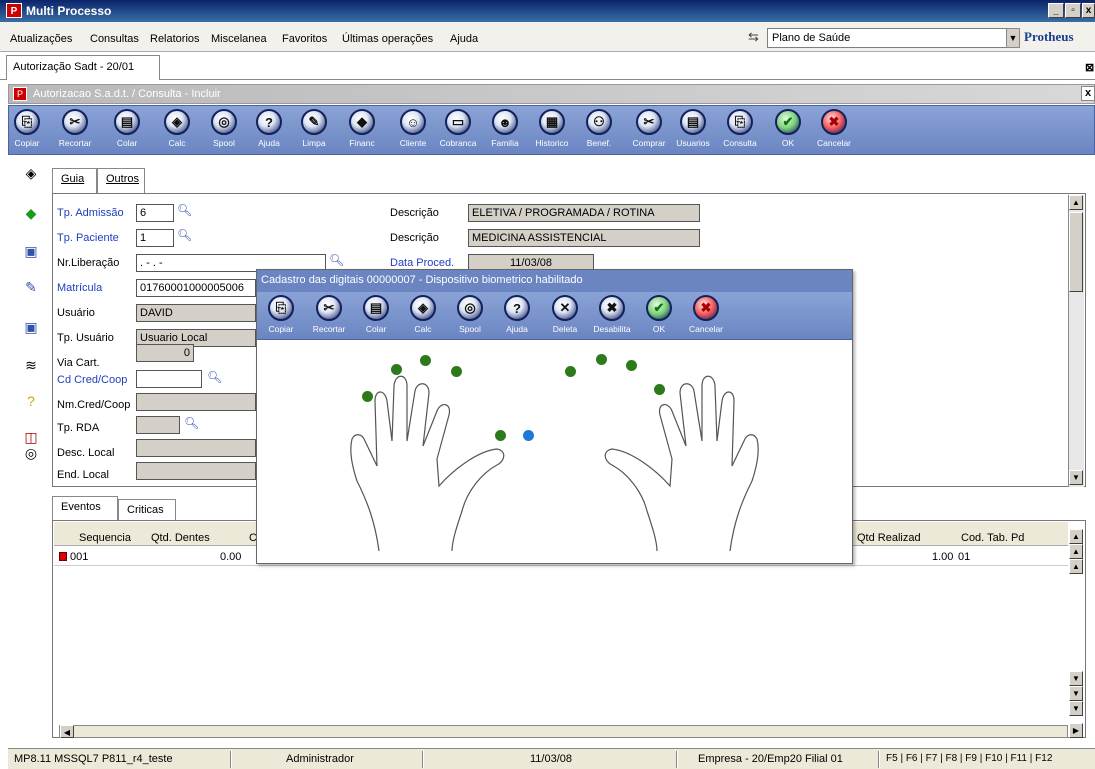 Image resolution: width=1095 pixels, height=769 pixels. What do you see at coordinates (269, 132) in the screenshot?
I see `ajuda-button: ? Ajuda` at bounding box center [269, 132].